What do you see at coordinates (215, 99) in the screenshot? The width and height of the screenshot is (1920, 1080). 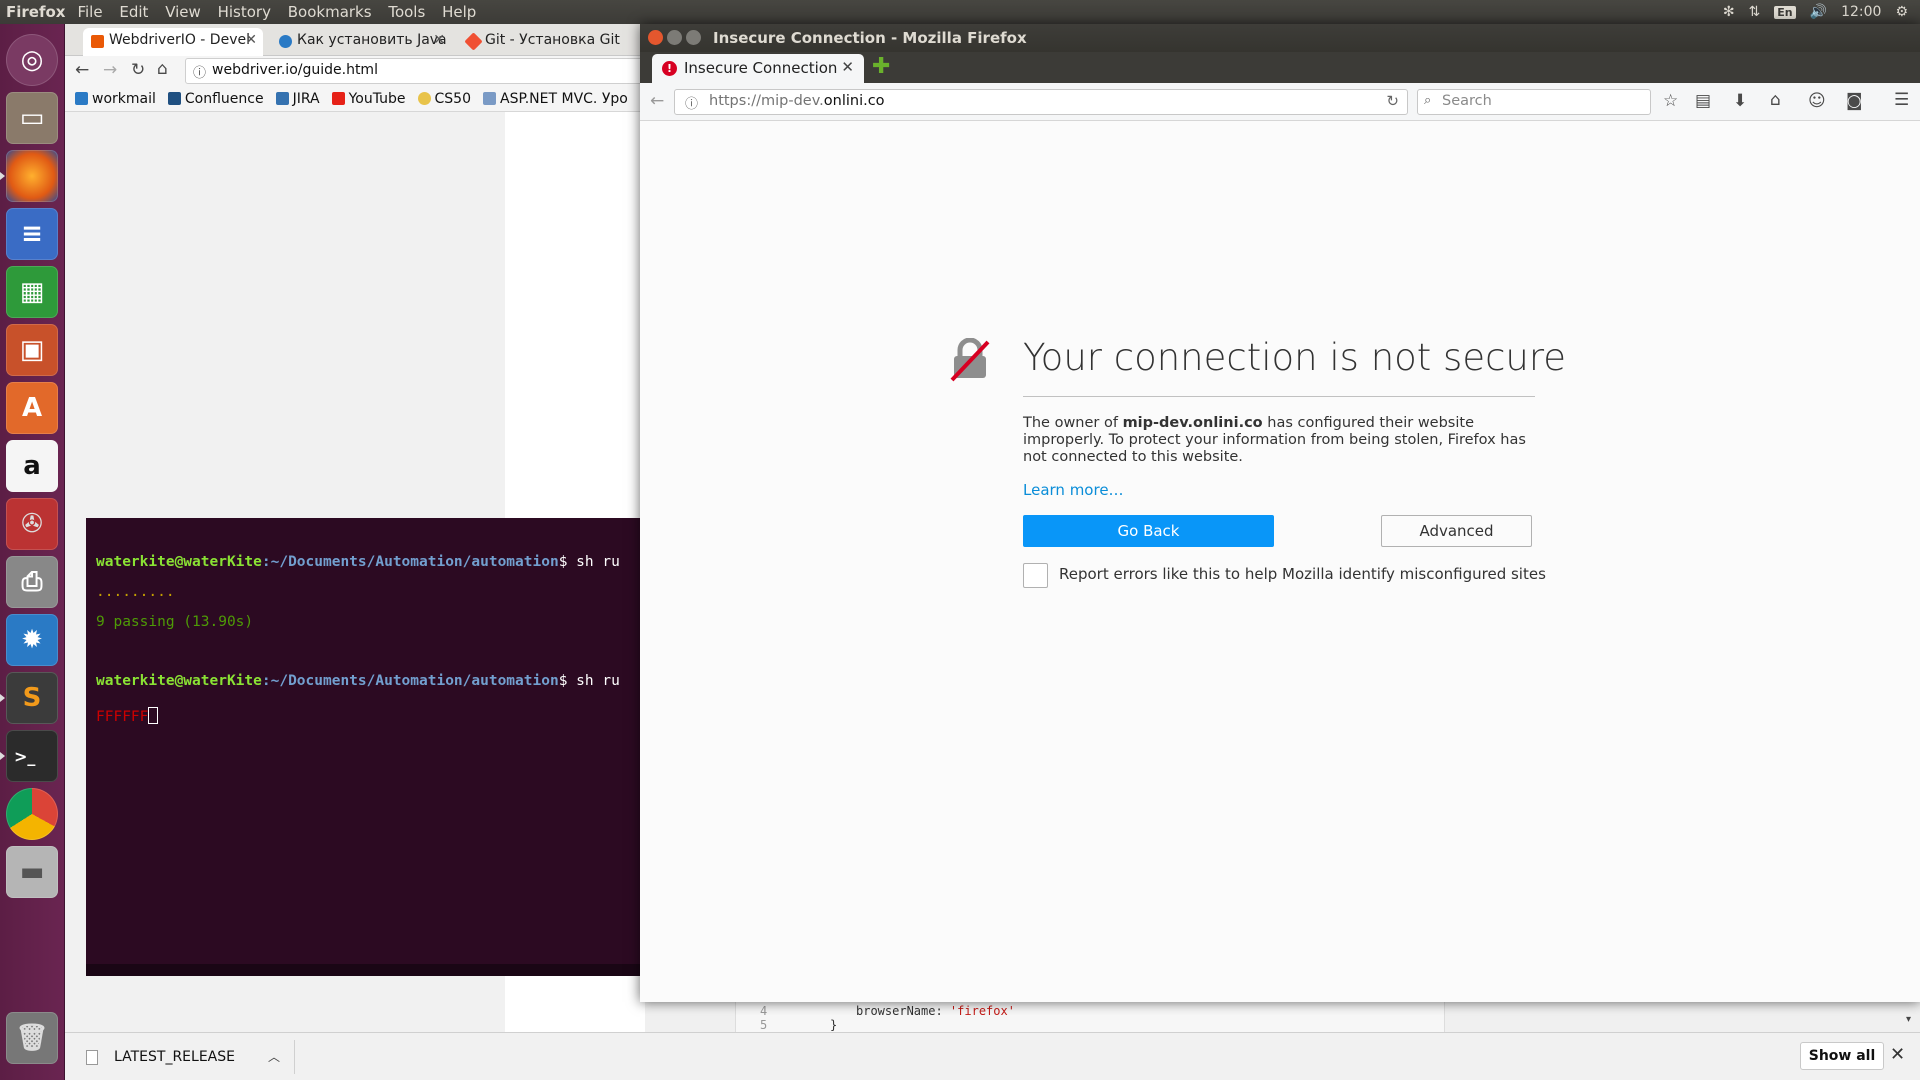 I see `bookmark-confluence: Confluence` at bounding box center [215, 99].